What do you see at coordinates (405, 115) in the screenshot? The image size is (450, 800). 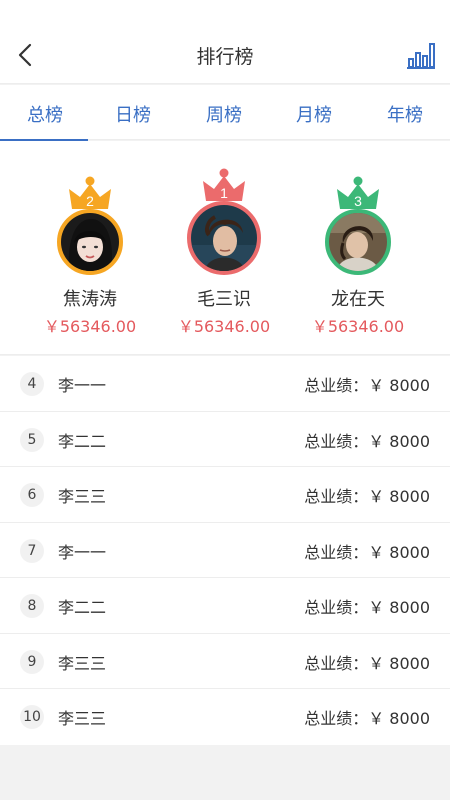 I see `tab-label: 年榜` at bounding box center [405, 115].